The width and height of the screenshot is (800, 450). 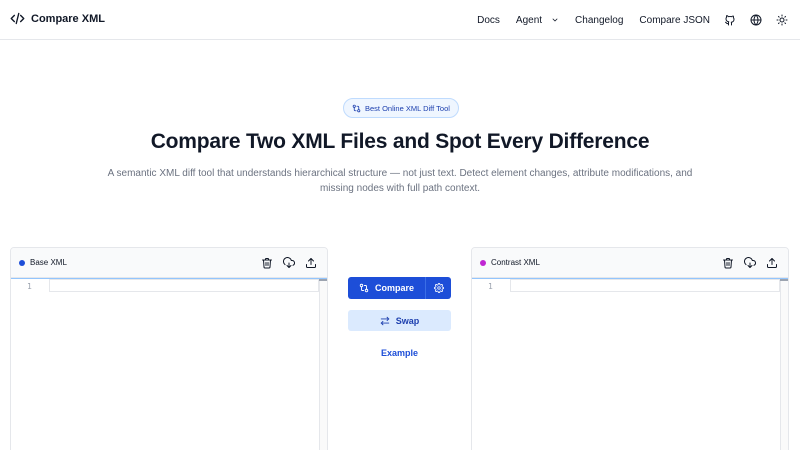 I want to click on contrast-xml-title: Contrast XML, so click(x=515, y=262).